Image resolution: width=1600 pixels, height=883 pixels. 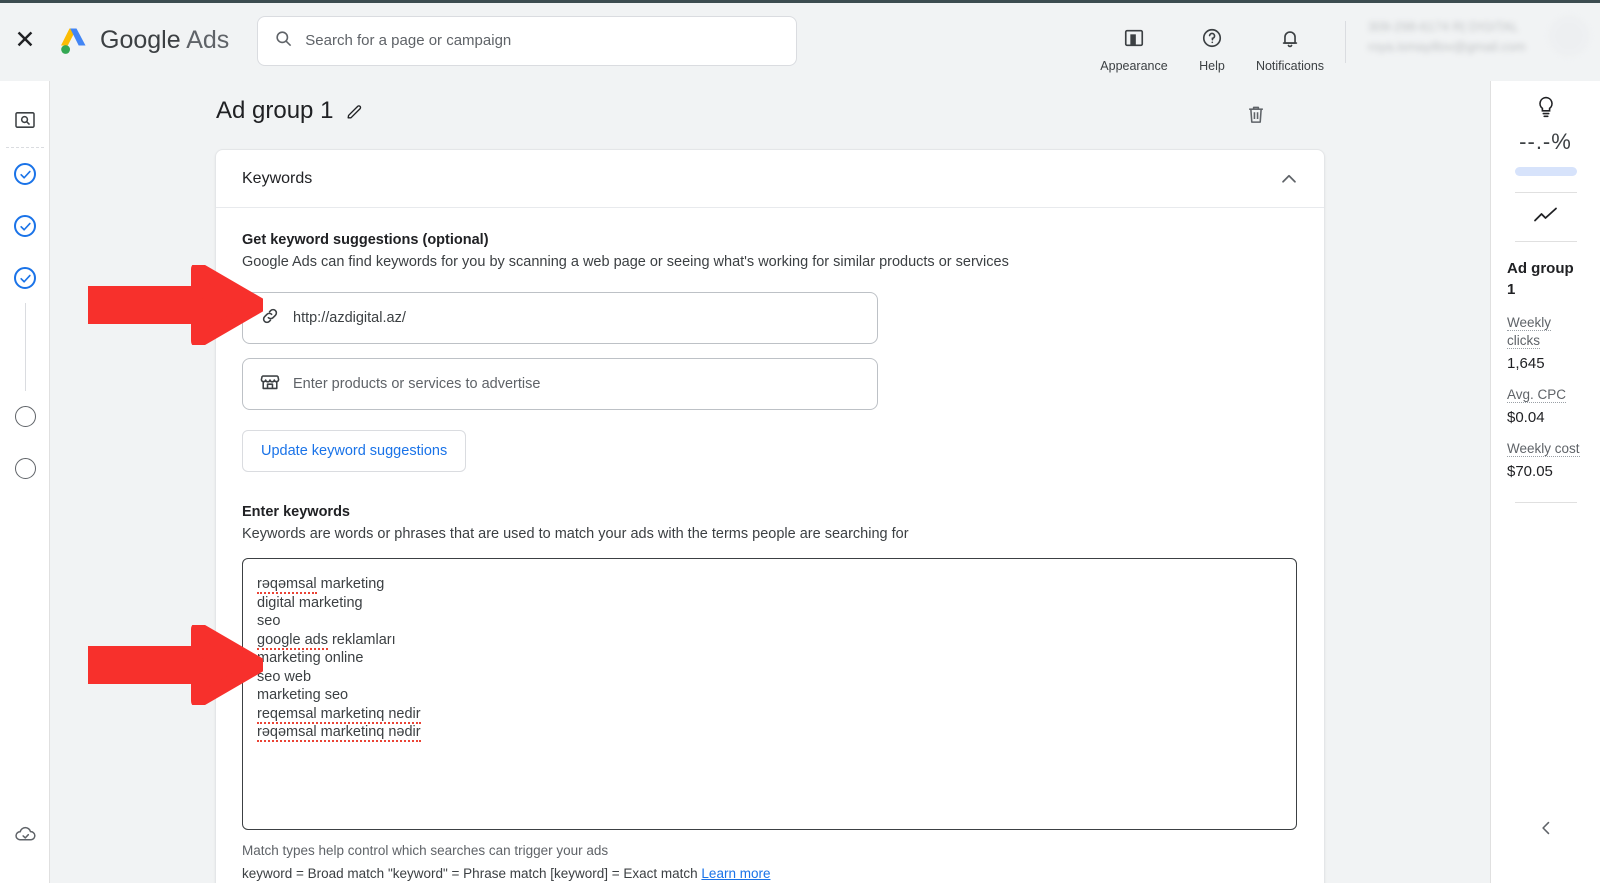 I want to click on chevron-left-icon, so click(x=1546, y=830).